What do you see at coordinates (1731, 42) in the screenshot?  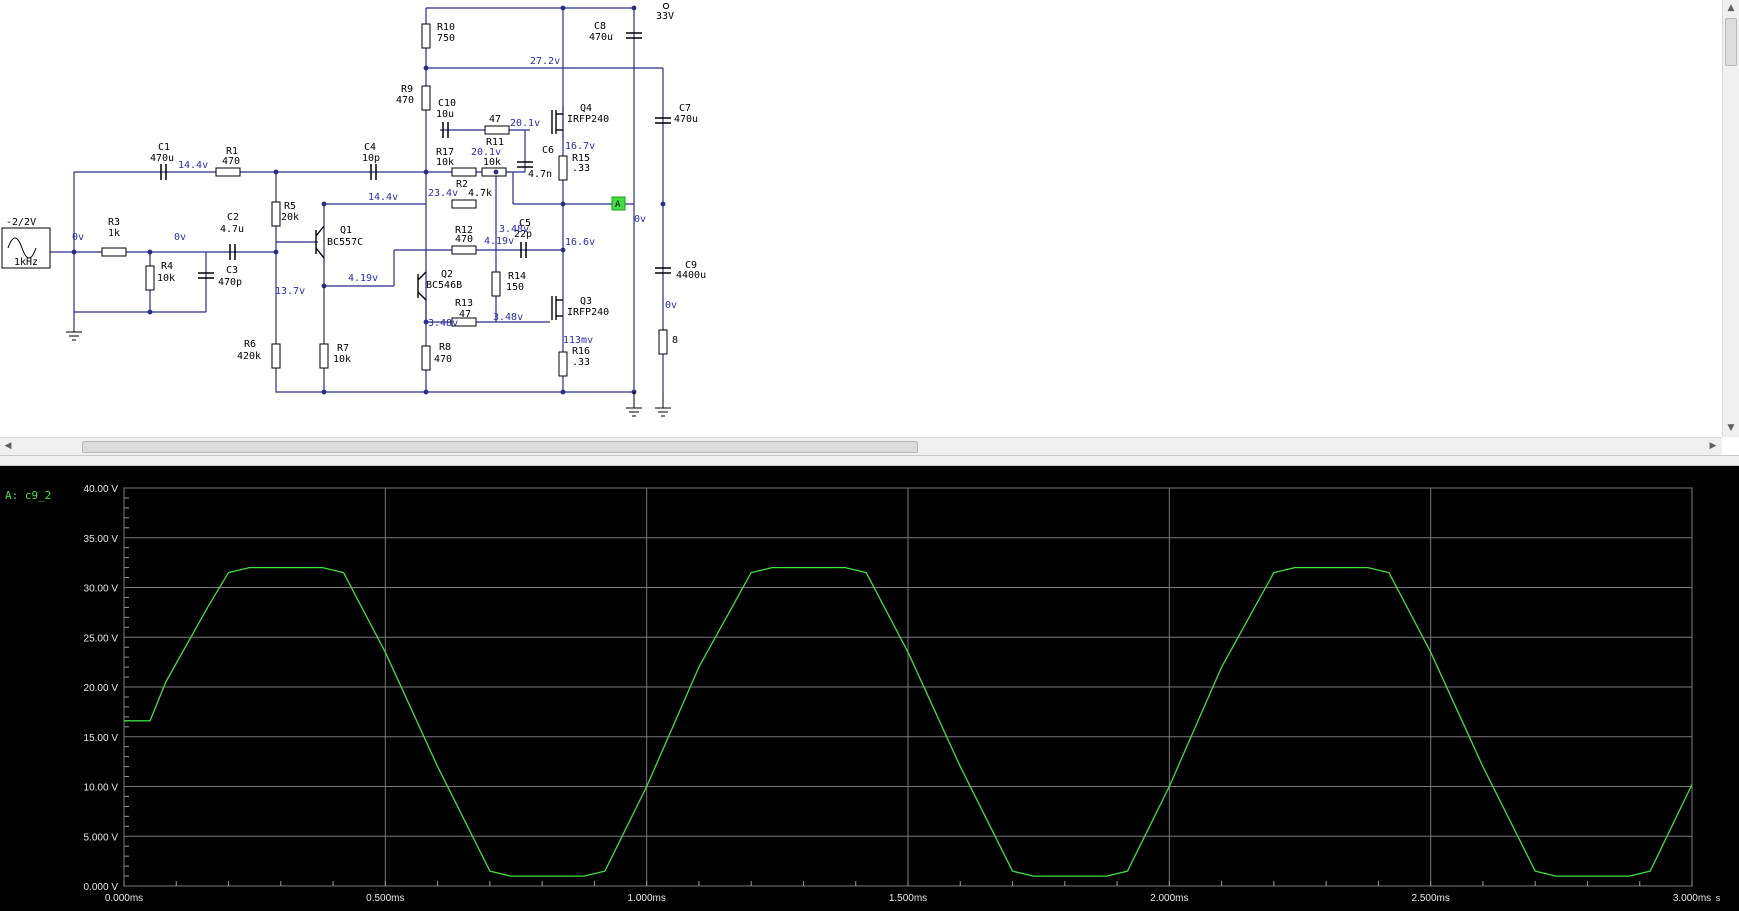 I see `vertical-scroll-thumb` at bounding box center [1731, 42].